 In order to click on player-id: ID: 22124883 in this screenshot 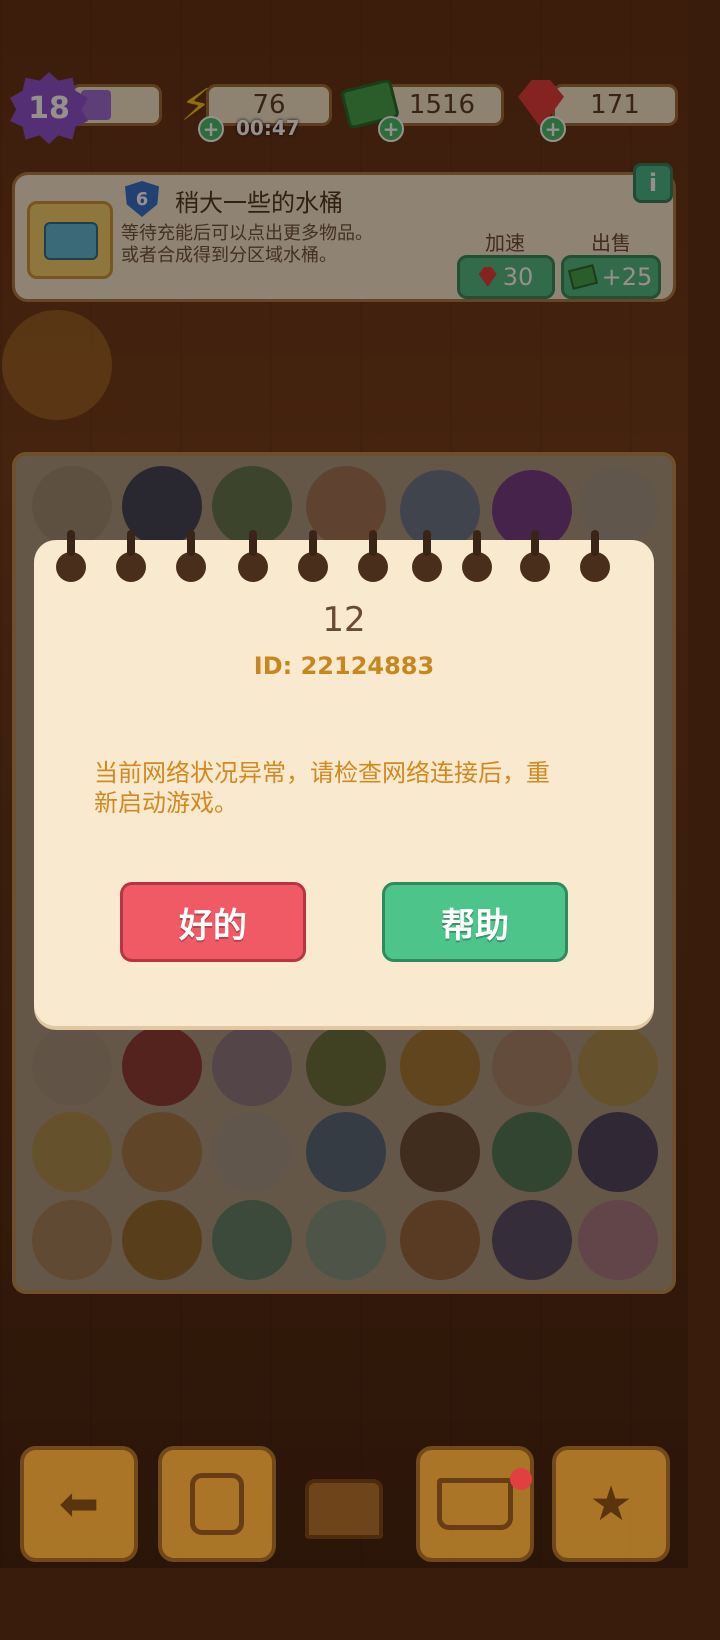, I will do `click(344, 666)`.